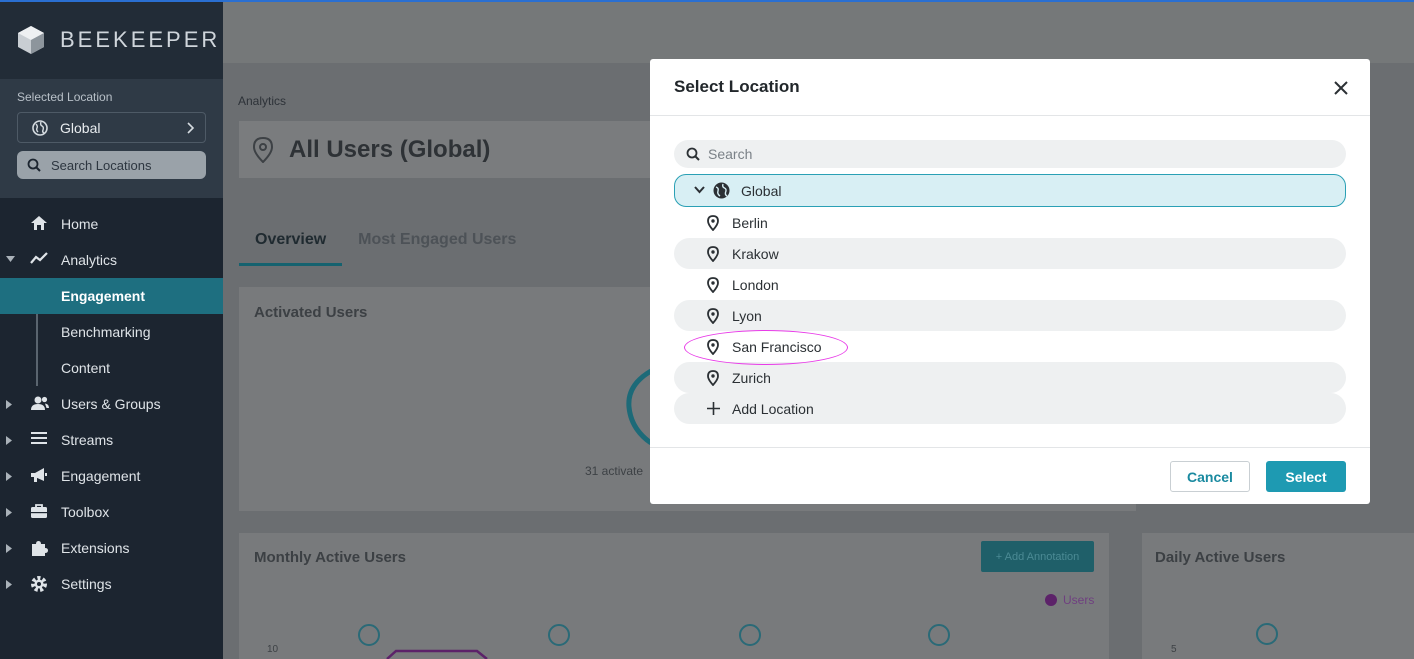 The height and width of the screenshot is (659, 1414). I want to click on chevron-down-icon, so click(699, 190).